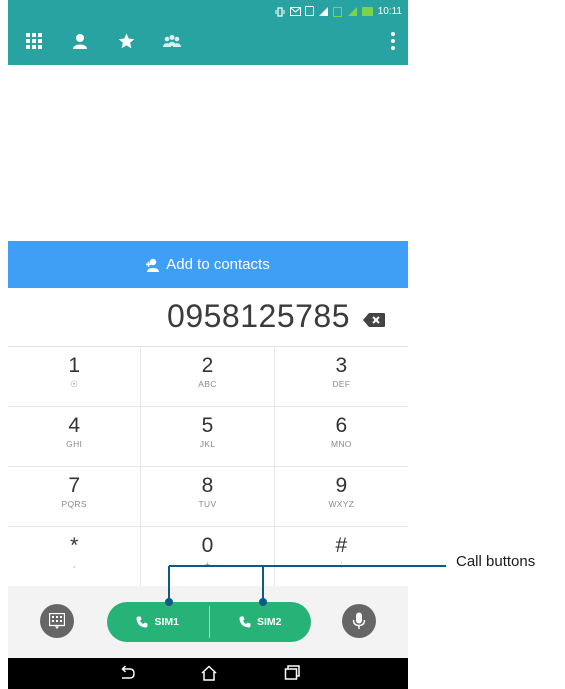 The height and width of the screenshot is (689, 565). I want to click on call-sim1-label: SIM1, so click(166, 622).